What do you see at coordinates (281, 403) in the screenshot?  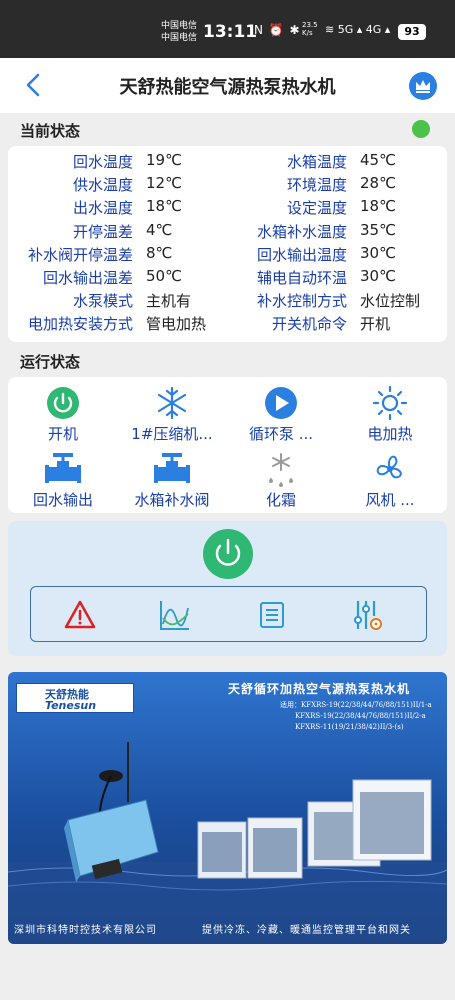 I see `play-circle-icon` at bounding box center [281, 403].